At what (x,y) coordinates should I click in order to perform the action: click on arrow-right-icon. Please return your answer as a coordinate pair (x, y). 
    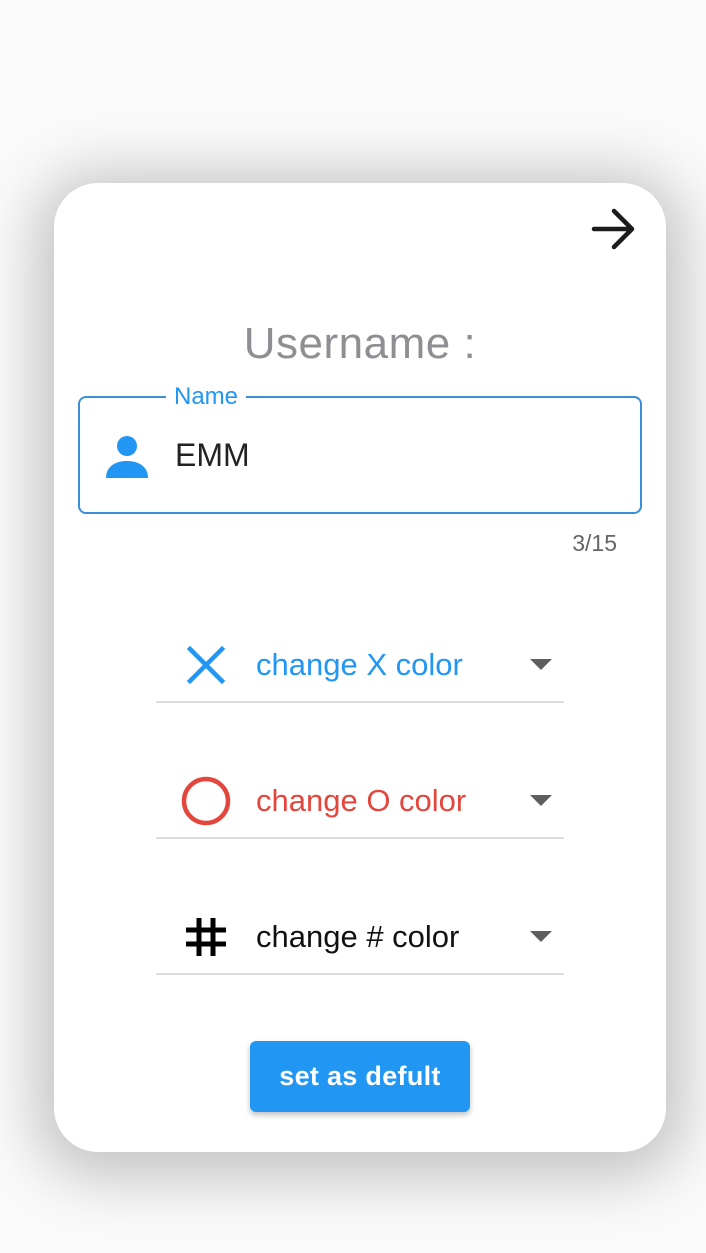
    Looking at the image, I should click on (613, 229).